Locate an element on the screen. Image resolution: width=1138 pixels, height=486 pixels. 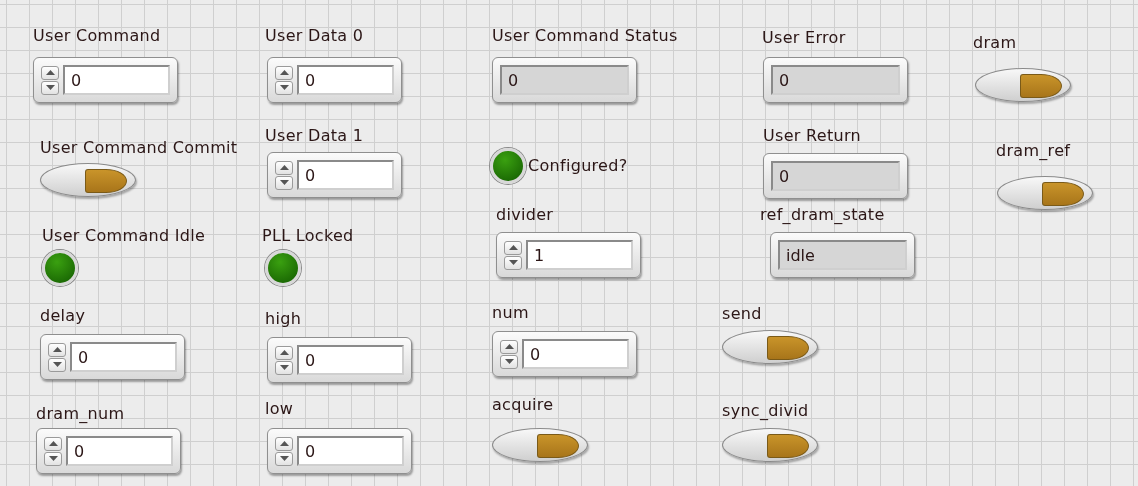
control-label: User Data 1 is located at coordinates (314, 135).